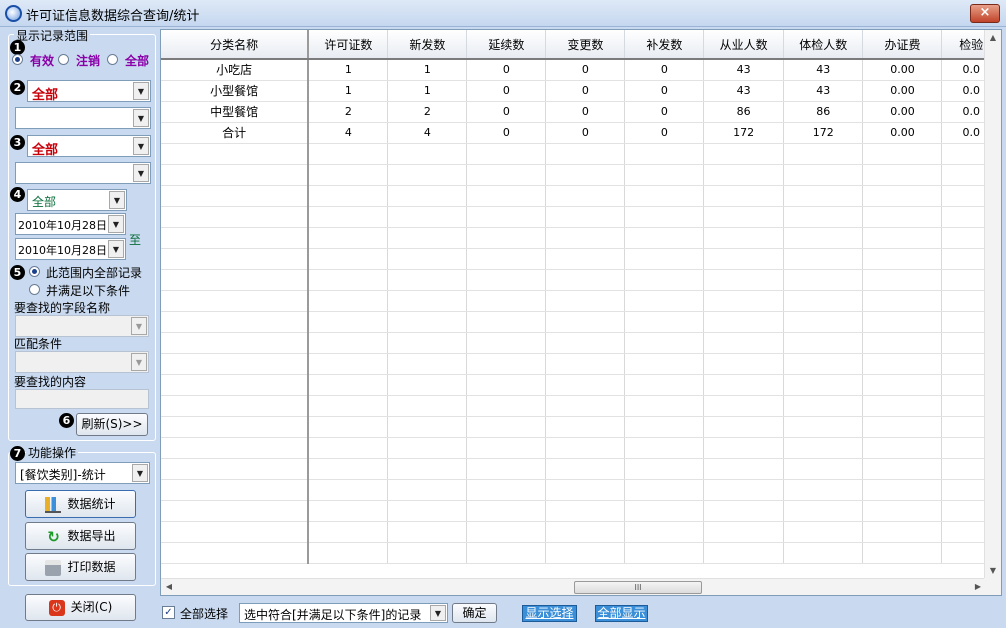 Image resolution: width=1006 pixels, height=628 pixels. Describe the element at coordinates (82, 326) in the screenshot. I see `field-name-combo: ▼` at that location.